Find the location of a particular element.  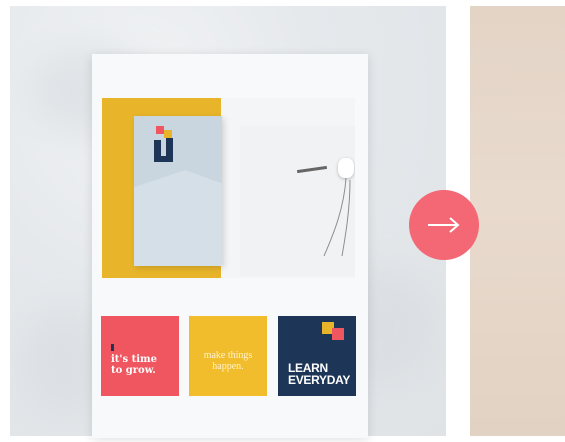

next-slide-button is located at coordinates (444, 225).